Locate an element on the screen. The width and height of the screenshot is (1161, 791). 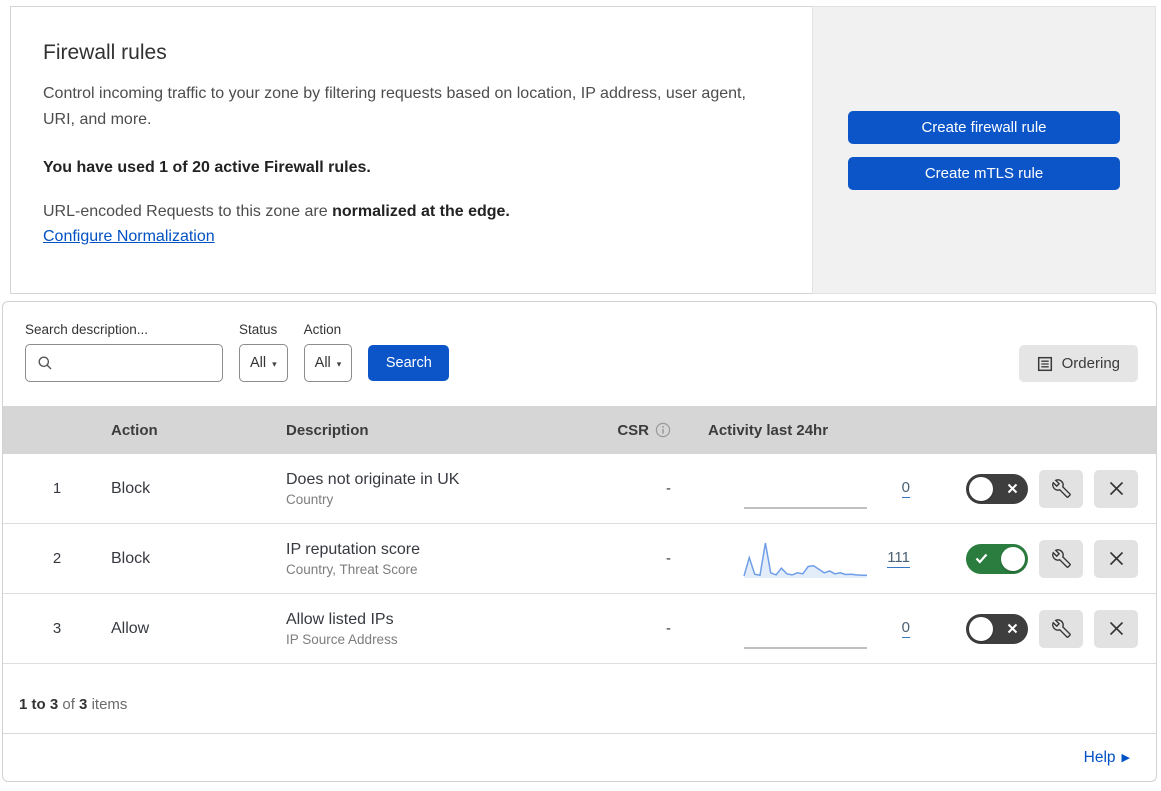
rule-description: Does not originate in UK is located at coordinates (373, 479).